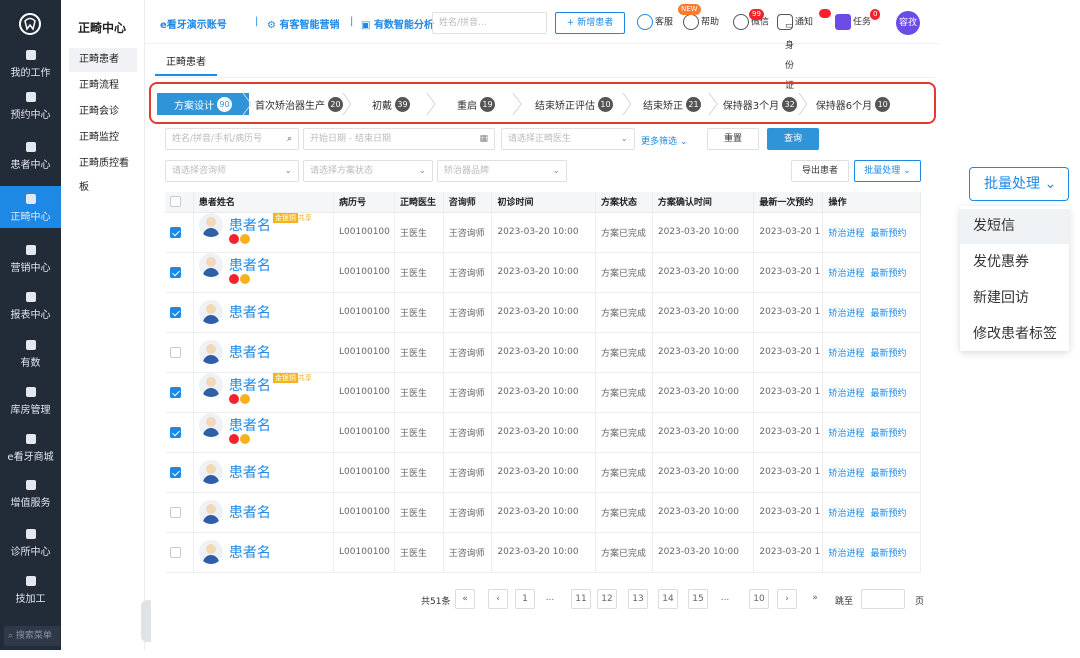  What do you see at coordinates (103, 112) in the screenshot?
I see `submenu-item: 正畸会诊` at bounding box center [103, 112].